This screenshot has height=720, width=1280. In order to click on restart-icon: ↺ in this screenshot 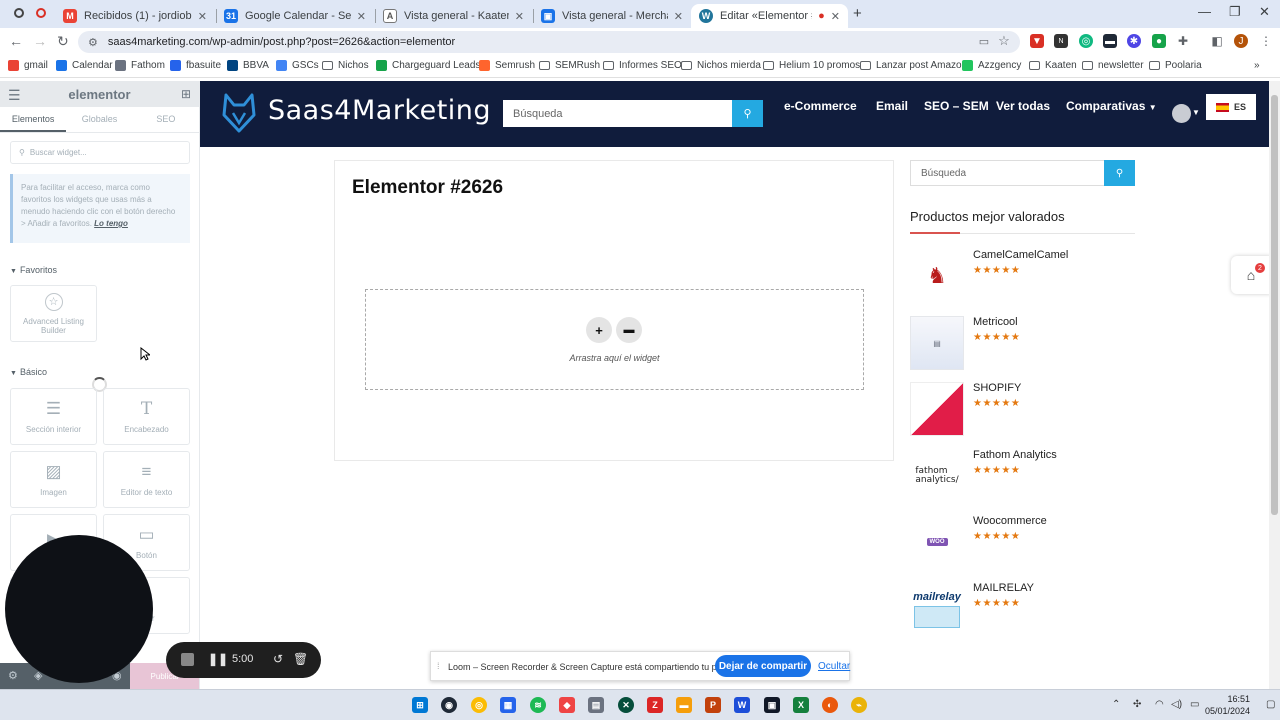, I will do `click(278, 659)`.